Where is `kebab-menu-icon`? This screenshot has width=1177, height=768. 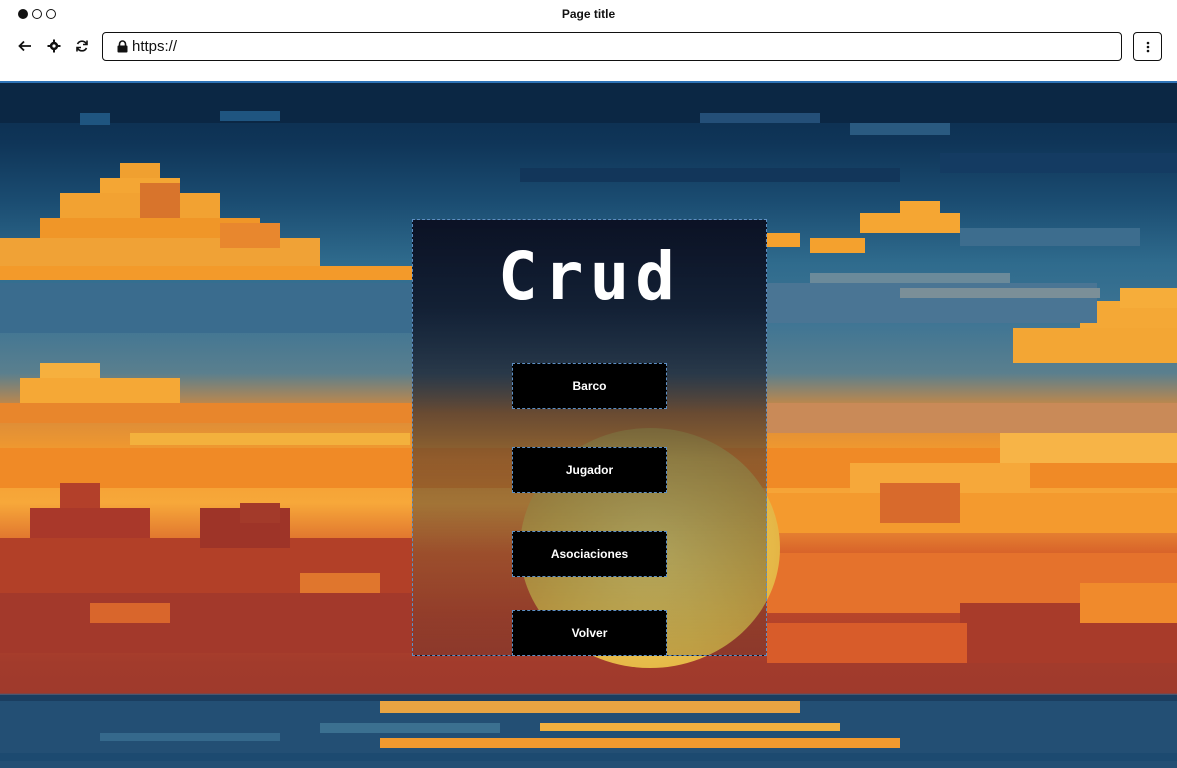
kebab-menu-icon is located at coordinates (1147, 46).